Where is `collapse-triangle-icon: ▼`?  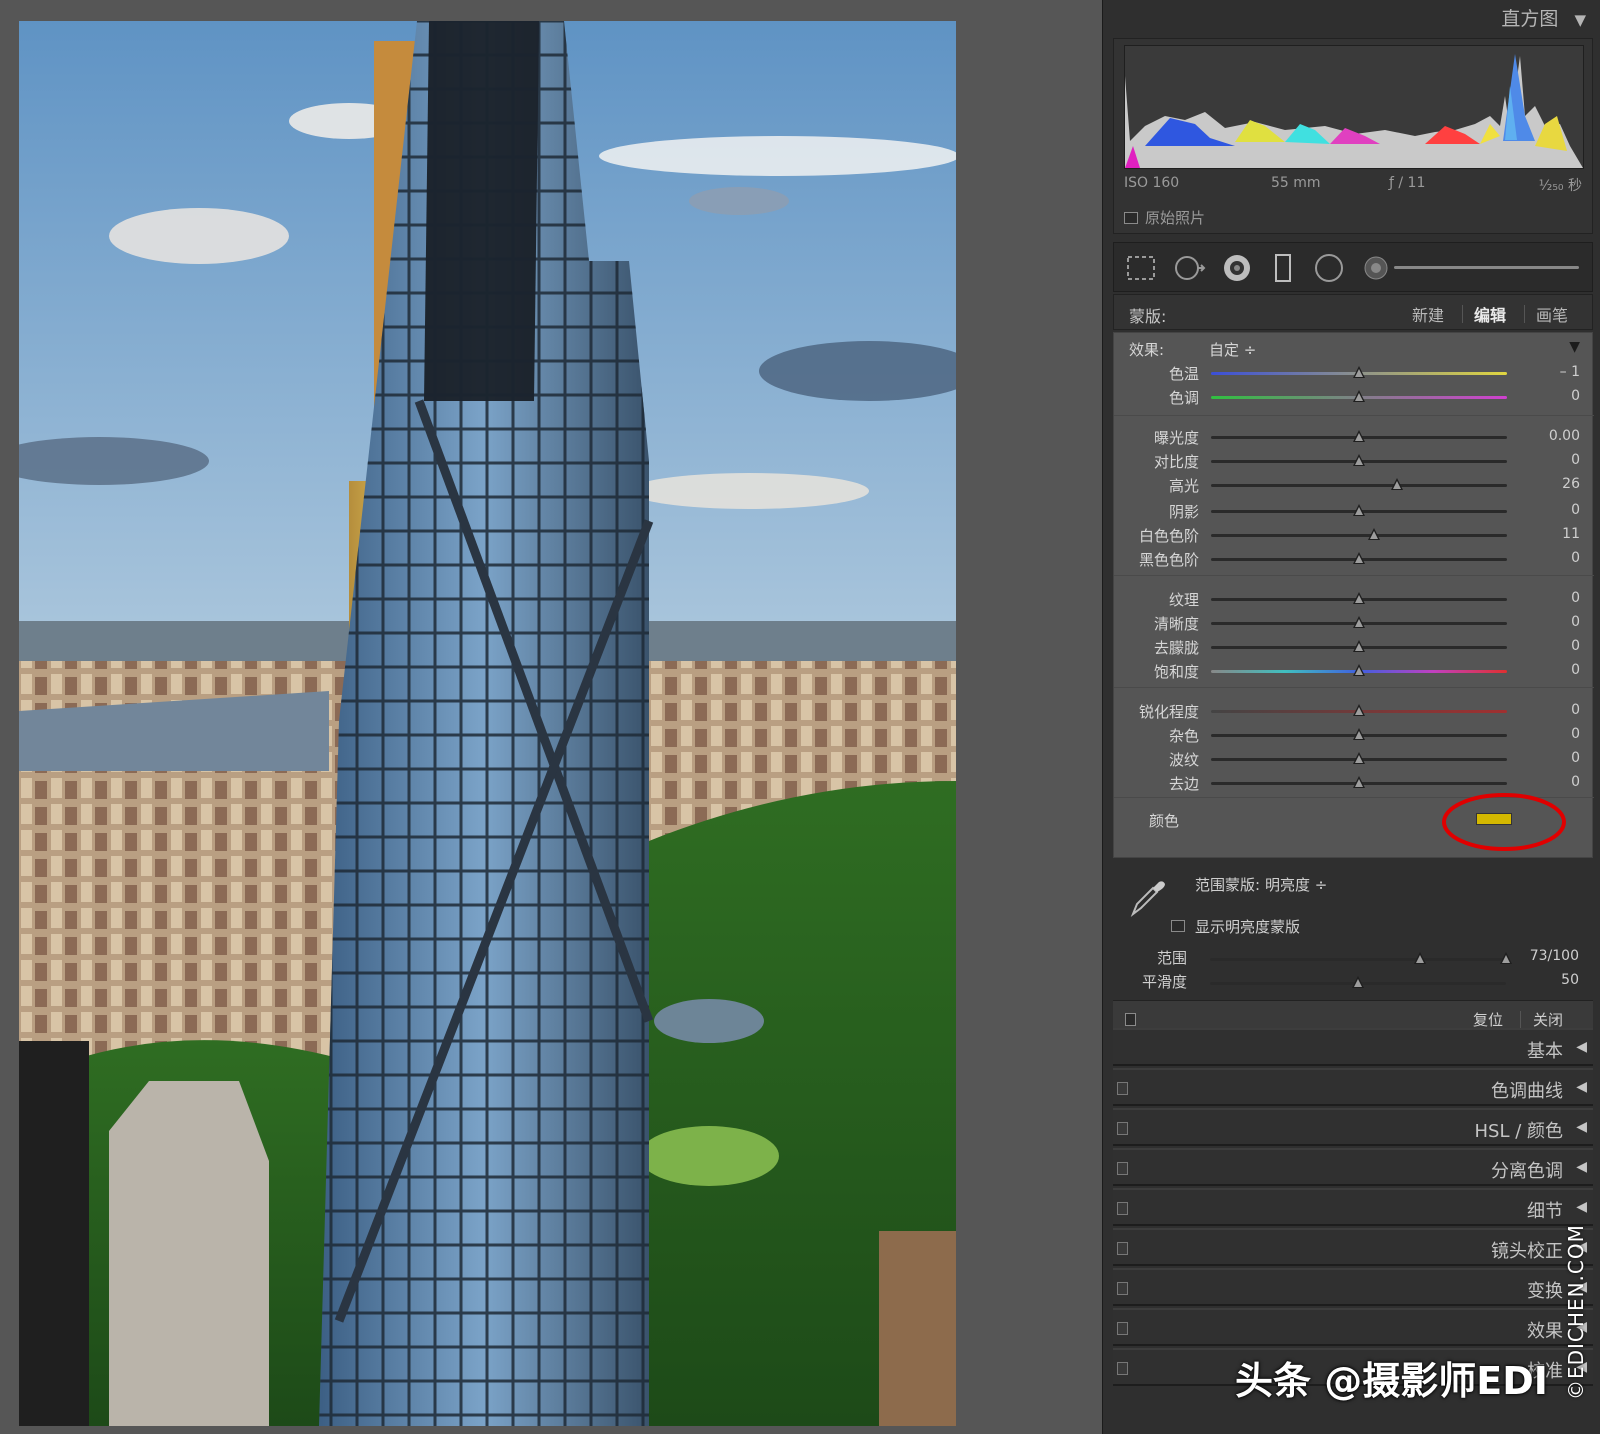 collapse-triangle-icon: ▼ is located at coordinates (1580, 20).